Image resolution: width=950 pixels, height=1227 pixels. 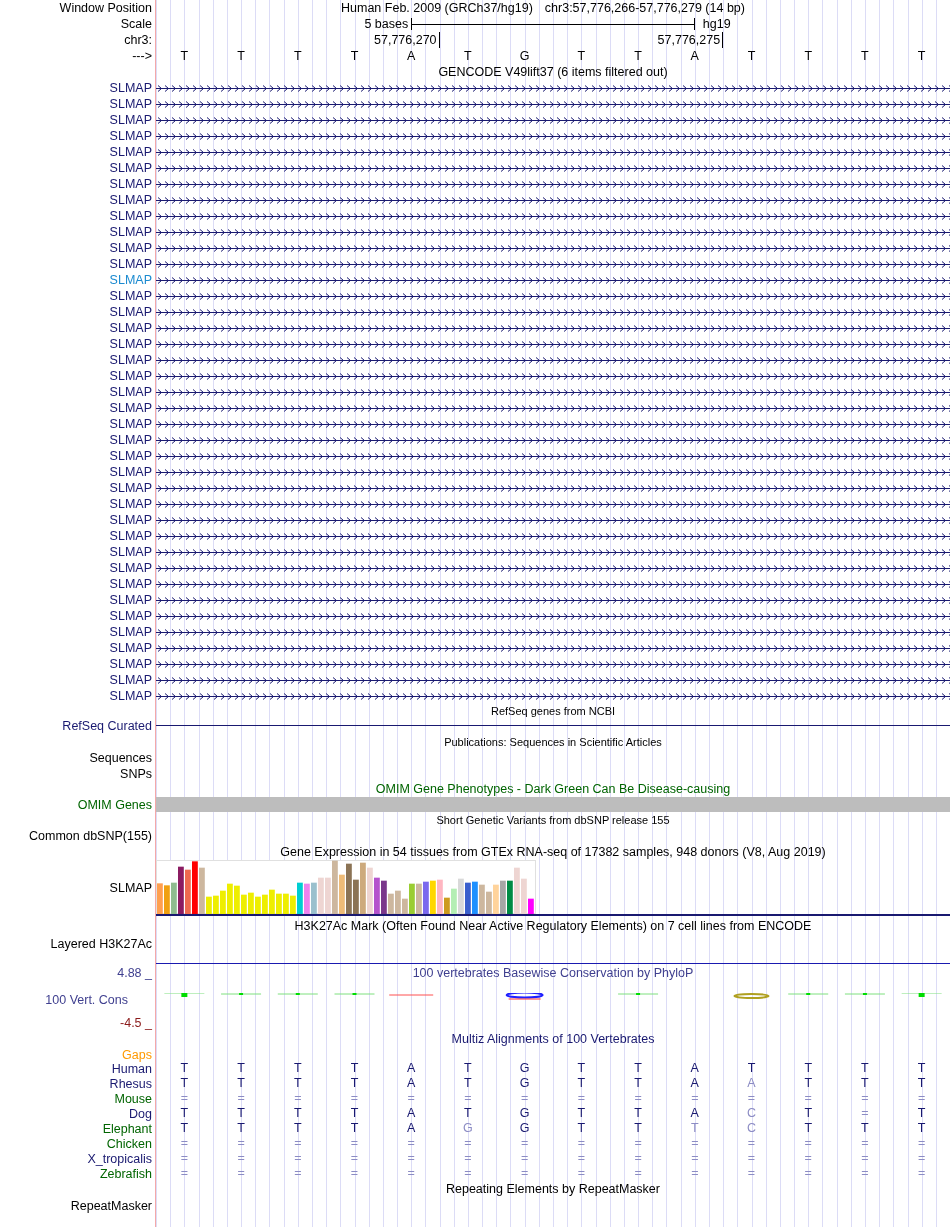 What do you see at coordinates (90, 836) in the screenshot?
I see `track-label: Common dbSNP(155)` at bounding box center [90, 836].